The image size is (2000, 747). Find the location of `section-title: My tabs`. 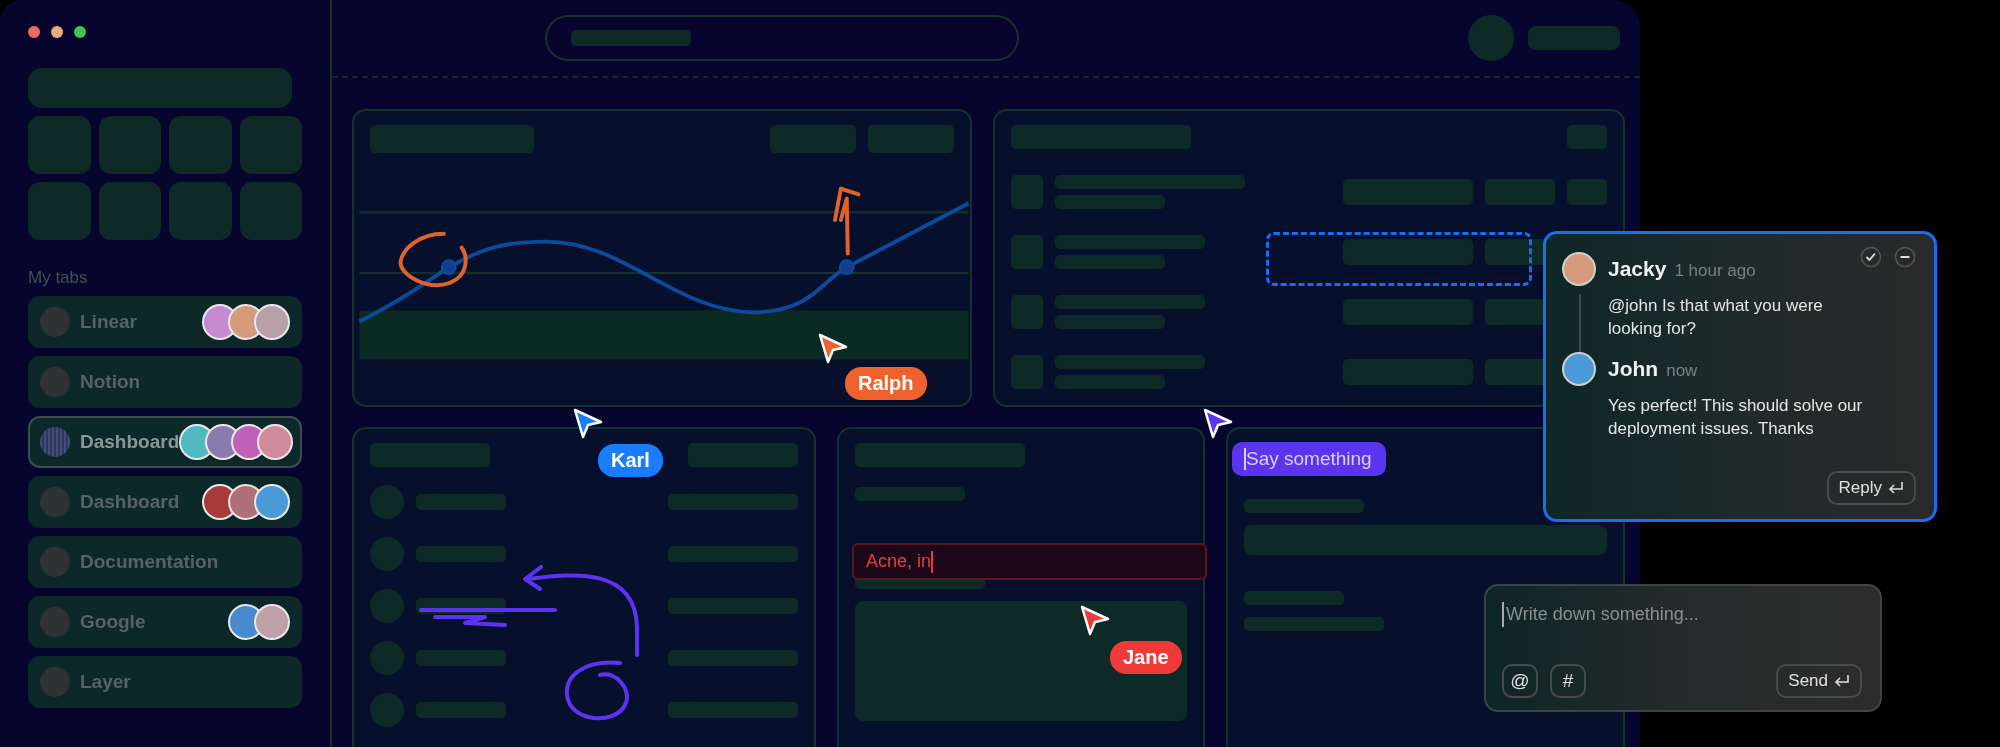

section-title: My tabs is located at coordinates (58, 278).